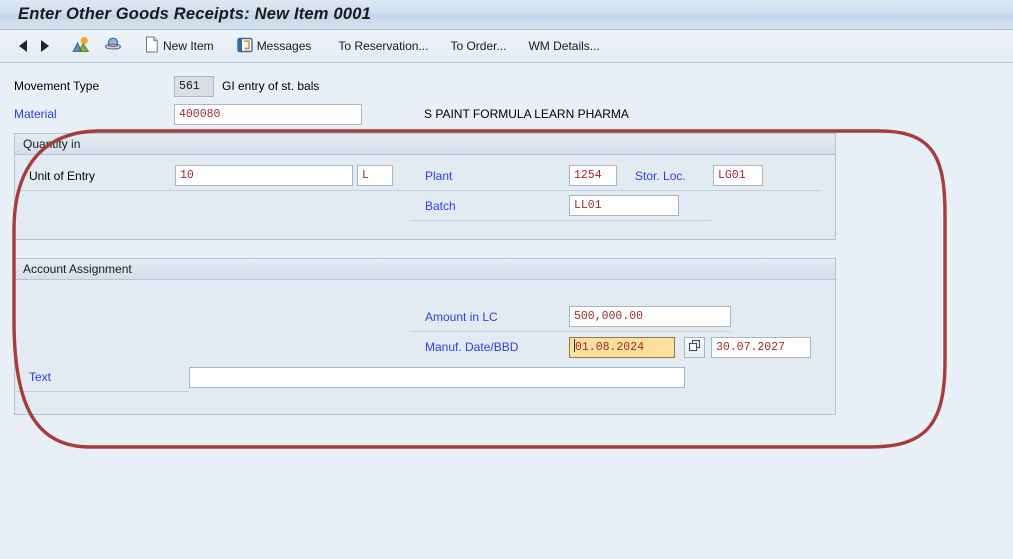  I want to click on text-row: Text, so click(425, 377).